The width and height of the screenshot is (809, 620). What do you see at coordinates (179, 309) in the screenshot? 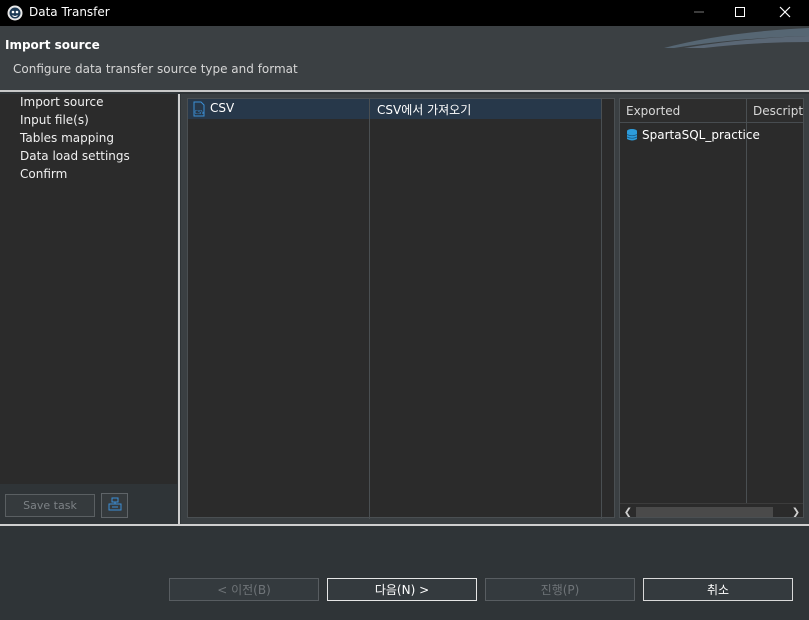
I see `panel-divider` at bounding box center [179, 309].